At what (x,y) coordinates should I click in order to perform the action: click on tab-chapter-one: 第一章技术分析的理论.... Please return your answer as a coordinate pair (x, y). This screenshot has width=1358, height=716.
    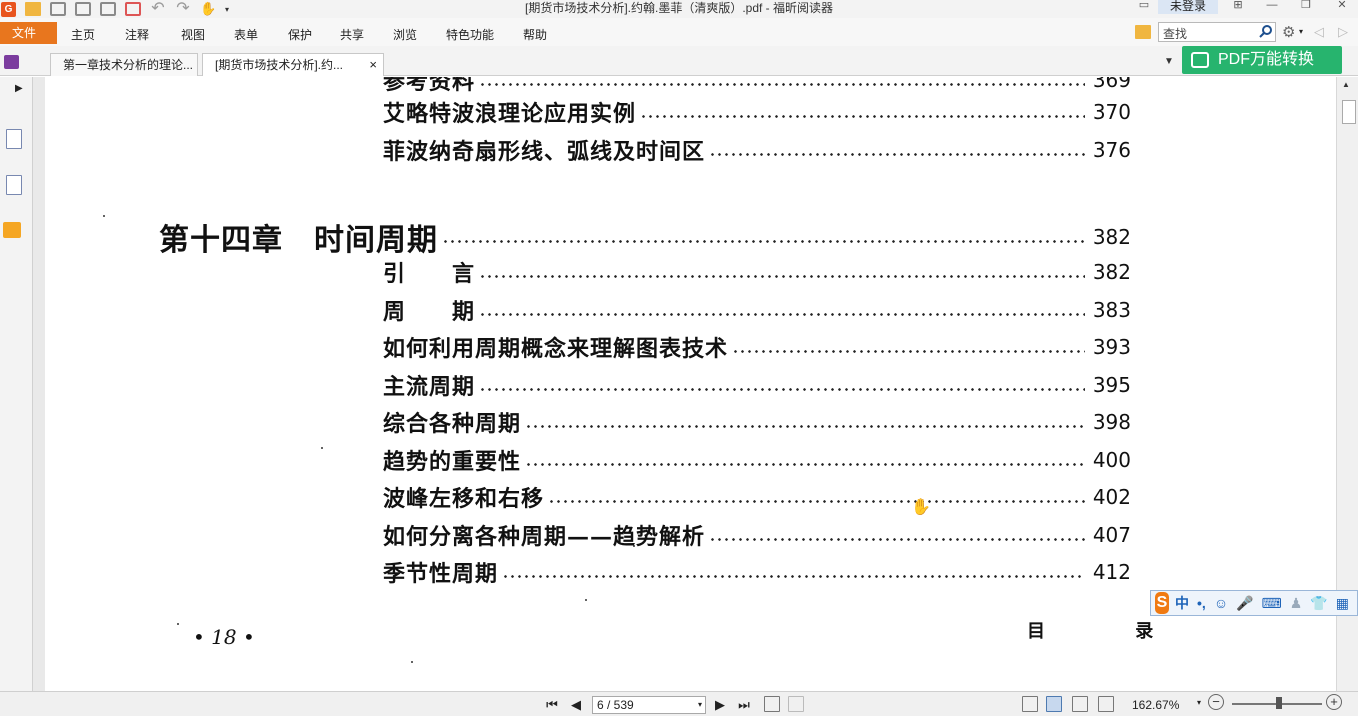
    Looking at the image, I should click on (124, 64).